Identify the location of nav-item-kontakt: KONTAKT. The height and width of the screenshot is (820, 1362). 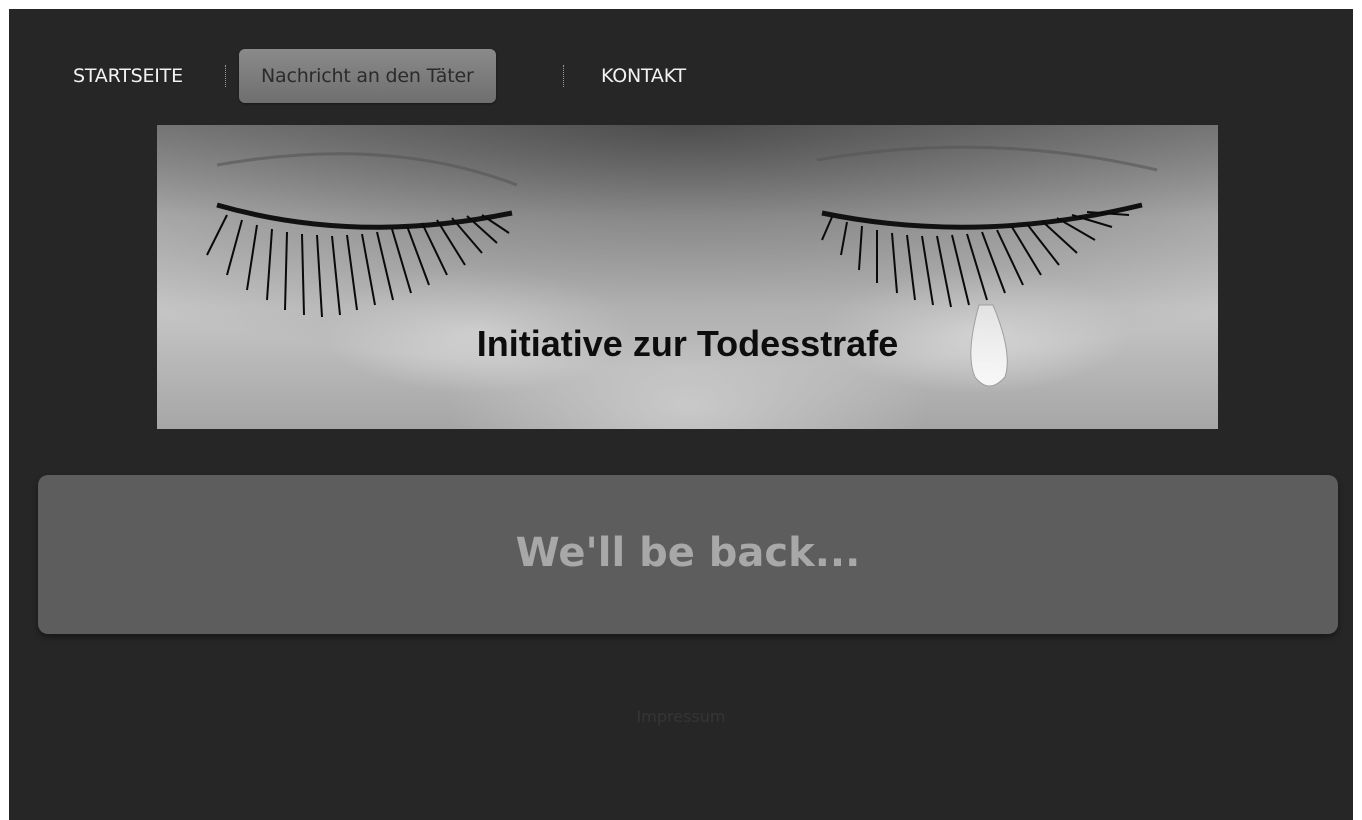
(643, 76).